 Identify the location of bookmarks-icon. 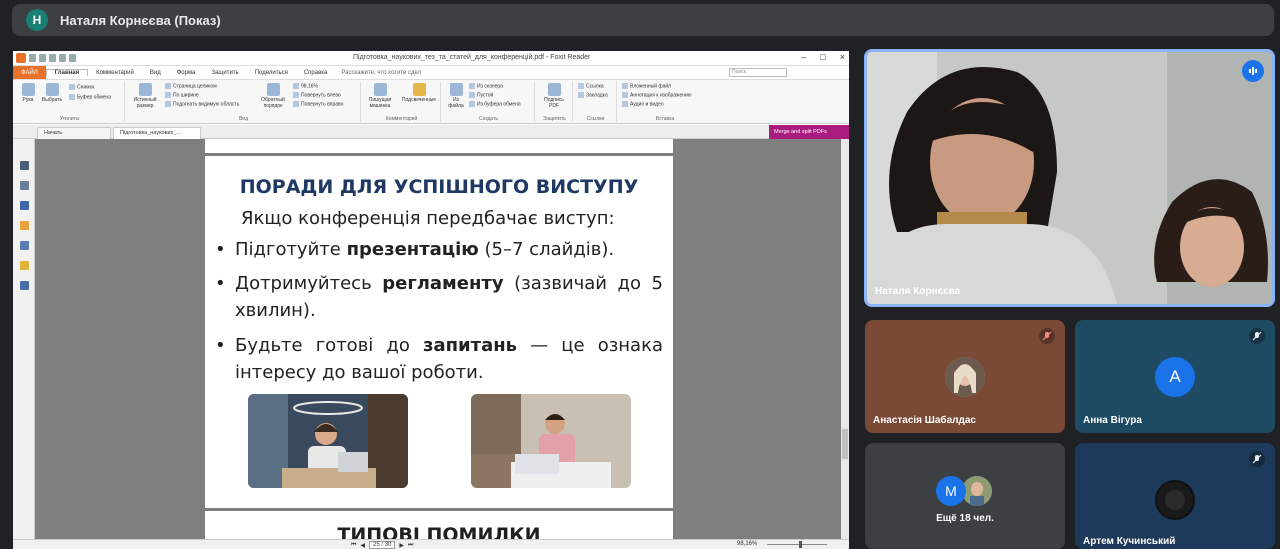
(24, 185).